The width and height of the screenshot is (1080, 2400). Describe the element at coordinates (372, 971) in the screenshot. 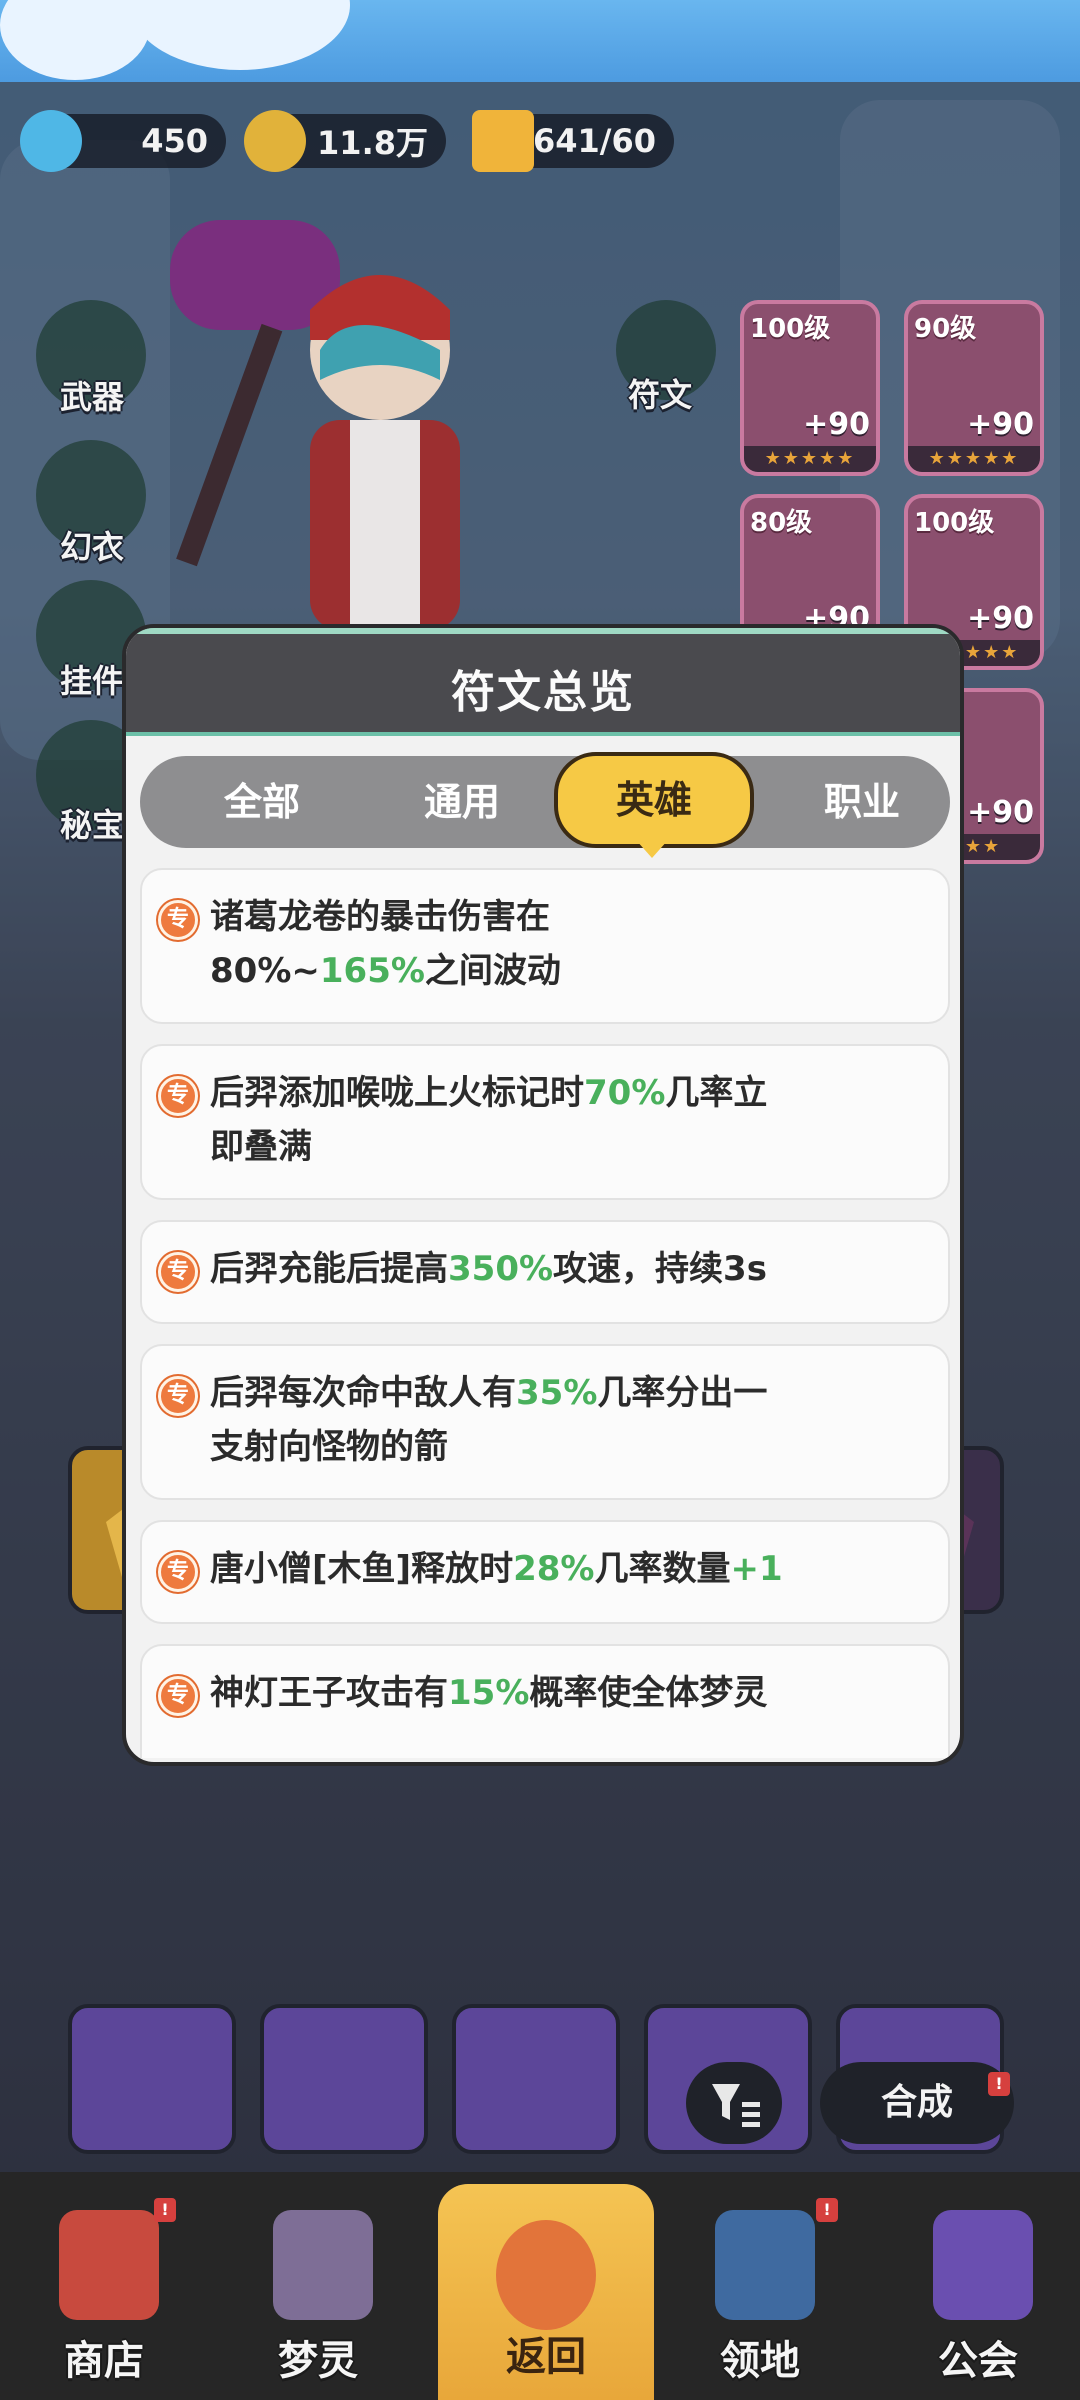

I see `highlight-value: 165%` at that location.